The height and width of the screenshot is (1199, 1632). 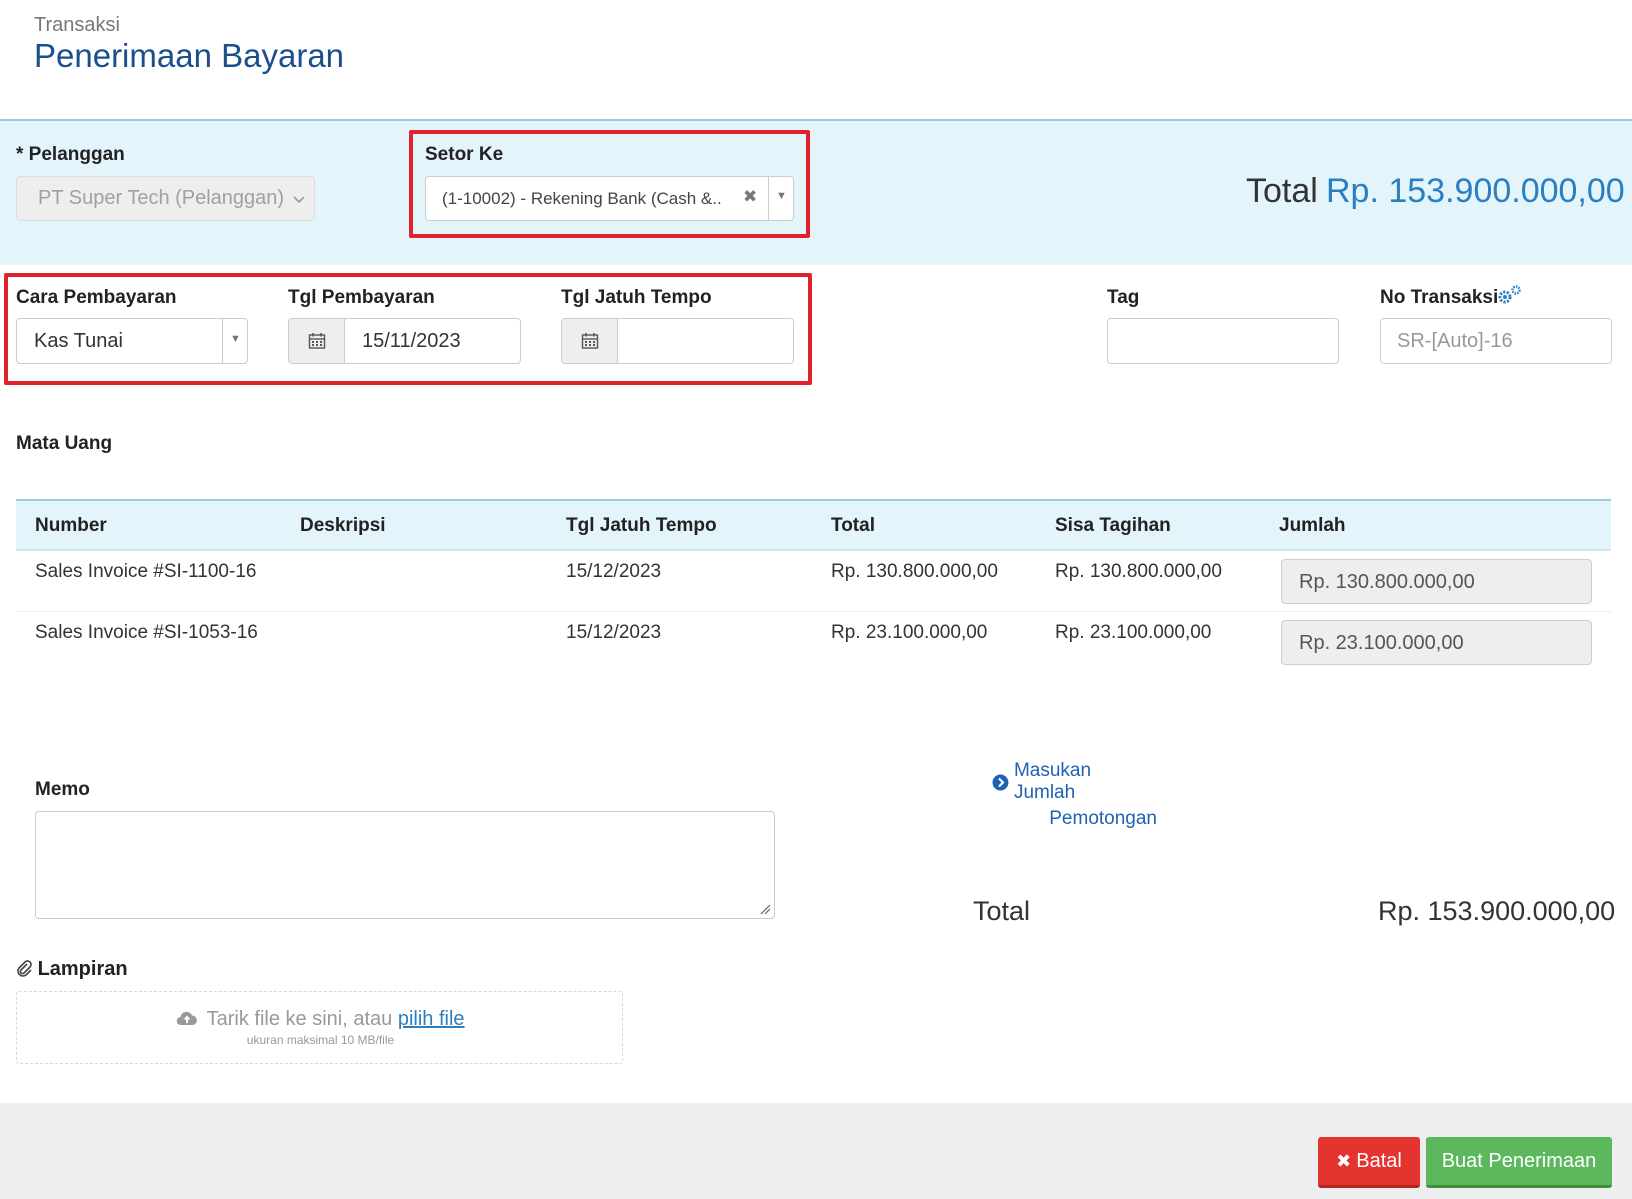 What do you see at coordinates (299, 1019) in the screenshot?
I see `drop-text: Tarik file ke sini, atau` at bounding box center [299, 1019].